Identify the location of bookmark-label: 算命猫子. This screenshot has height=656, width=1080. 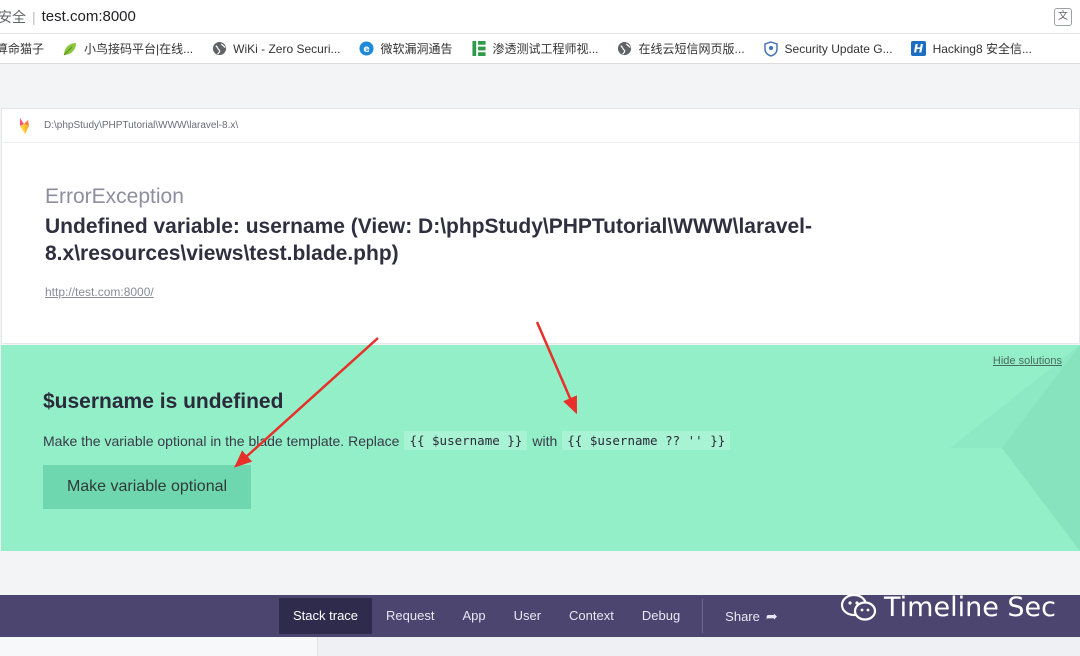
(22, 49).